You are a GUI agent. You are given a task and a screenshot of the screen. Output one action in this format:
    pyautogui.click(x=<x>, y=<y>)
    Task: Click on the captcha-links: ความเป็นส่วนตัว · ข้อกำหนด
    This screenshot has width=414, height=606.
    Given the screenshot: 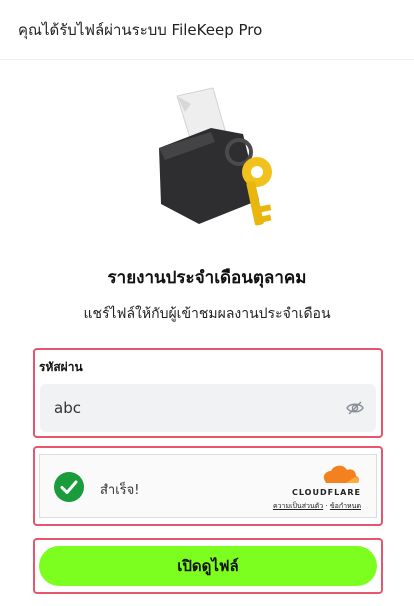 What is the action you would take?
    pyautogui.click(x=317, y=506)
    